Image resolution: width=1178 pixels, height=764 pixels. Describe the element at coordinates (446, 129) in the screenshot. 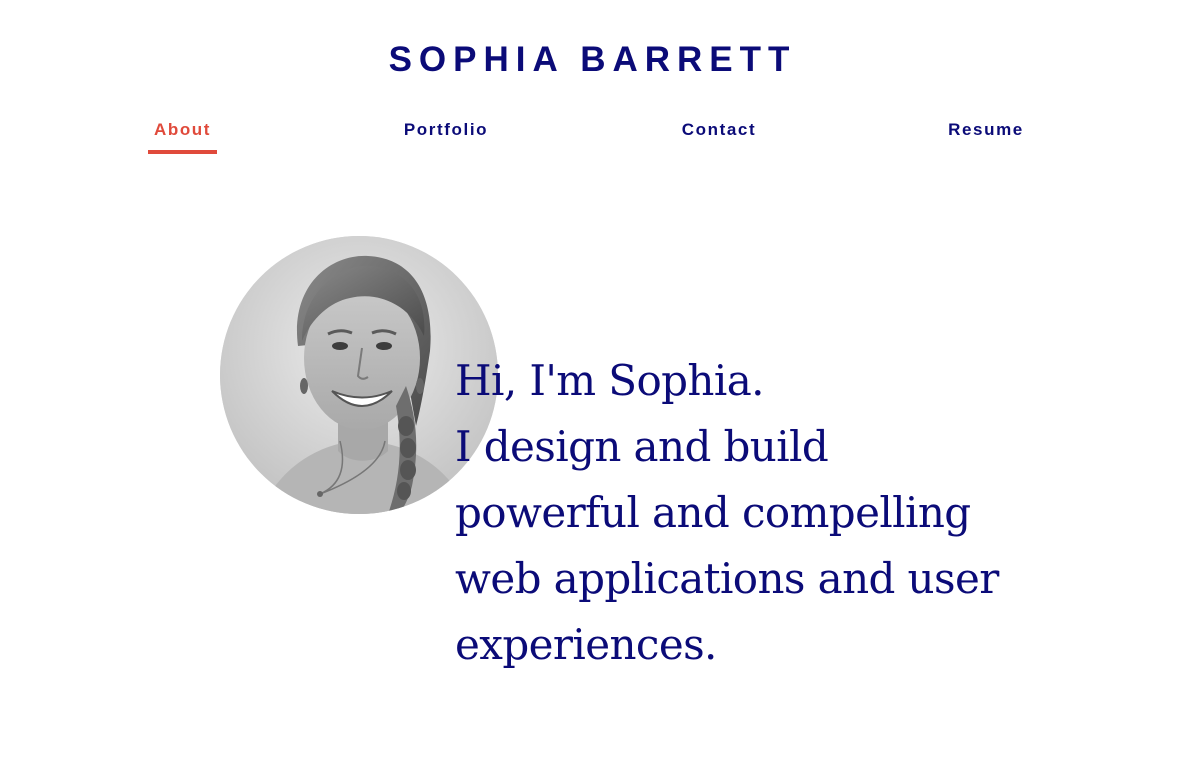

I see `nav-item-label: Portfolio` at that location.